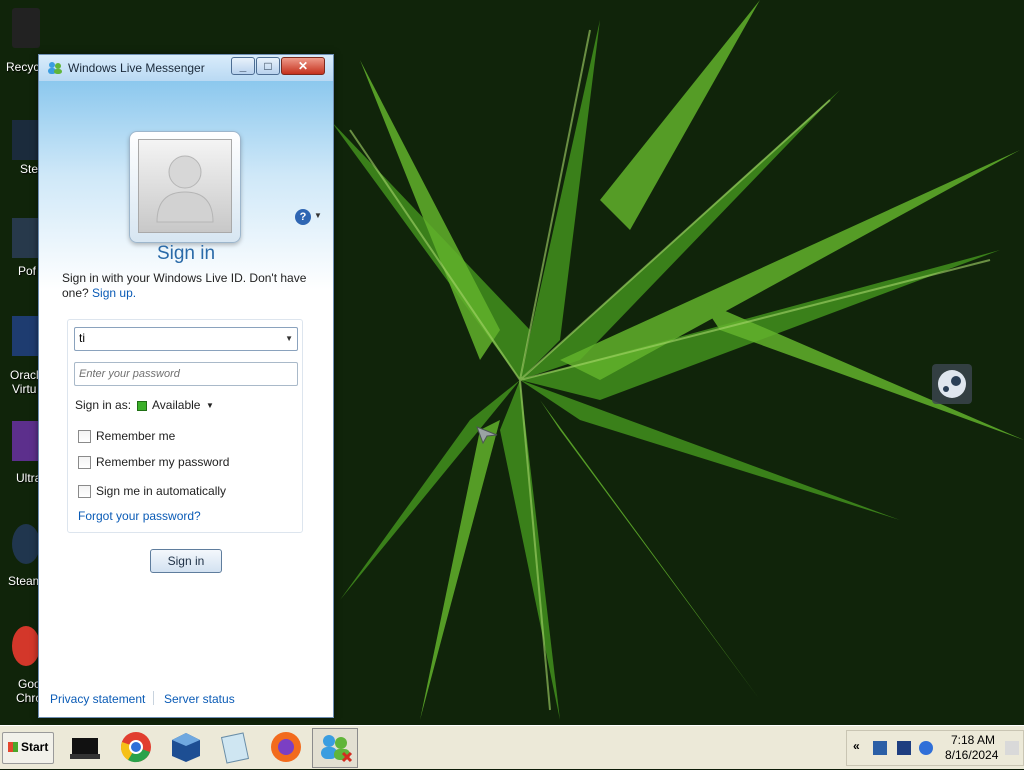 This screenshot has height=770, width=1024. I want to click on help-dropdown-icon: ▼, so click(318, 215).